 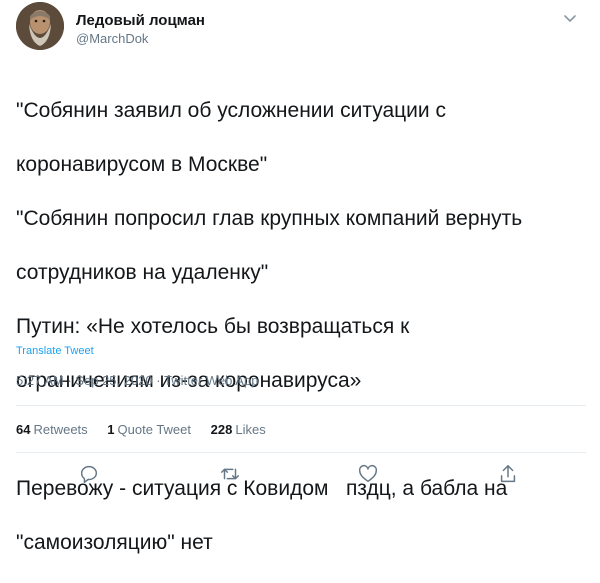 I want to click on retweets-count: 64, so click(x=23, y=429).